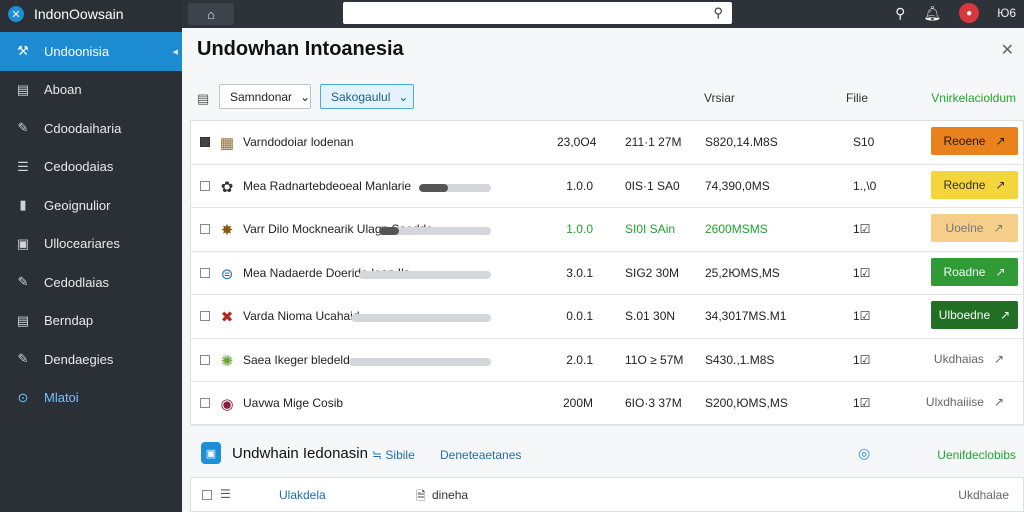 The width and height of the screenshot is (1024, 512). What do you see at coordinates (719, 98) in the screenshot?
I see `column-header-version: Vrsiar` at bounding box center [719, 98].